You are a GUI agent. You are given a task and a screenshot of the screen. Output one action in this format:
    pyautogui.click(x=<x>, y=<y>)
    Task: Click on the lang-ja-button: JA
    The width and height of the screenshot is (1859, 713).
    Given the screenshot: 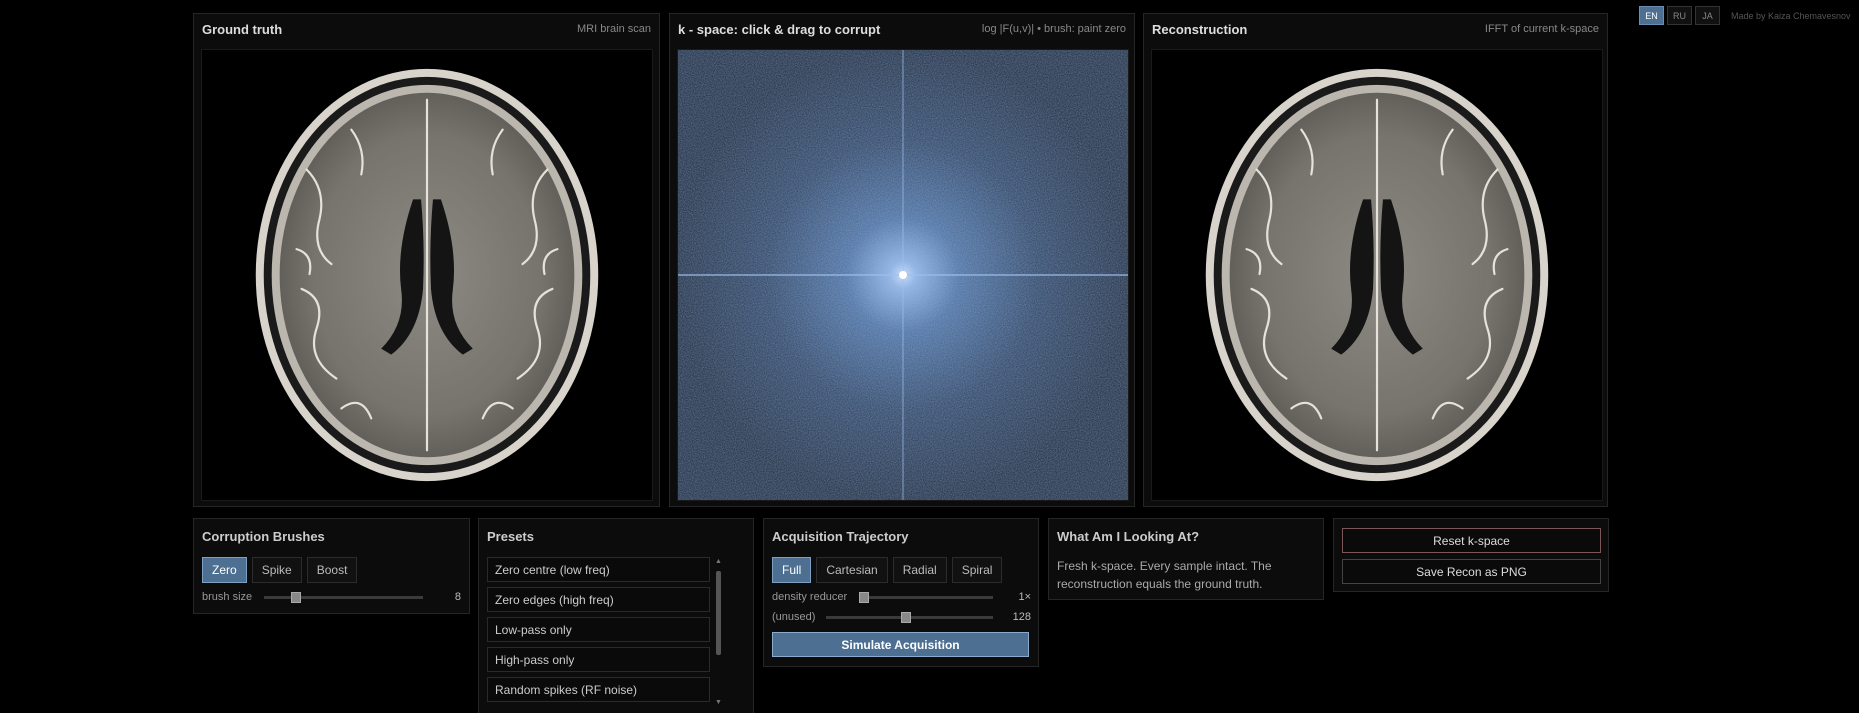 What is the action you would take?
    pyautogui.click(x=1707, y=15)
    